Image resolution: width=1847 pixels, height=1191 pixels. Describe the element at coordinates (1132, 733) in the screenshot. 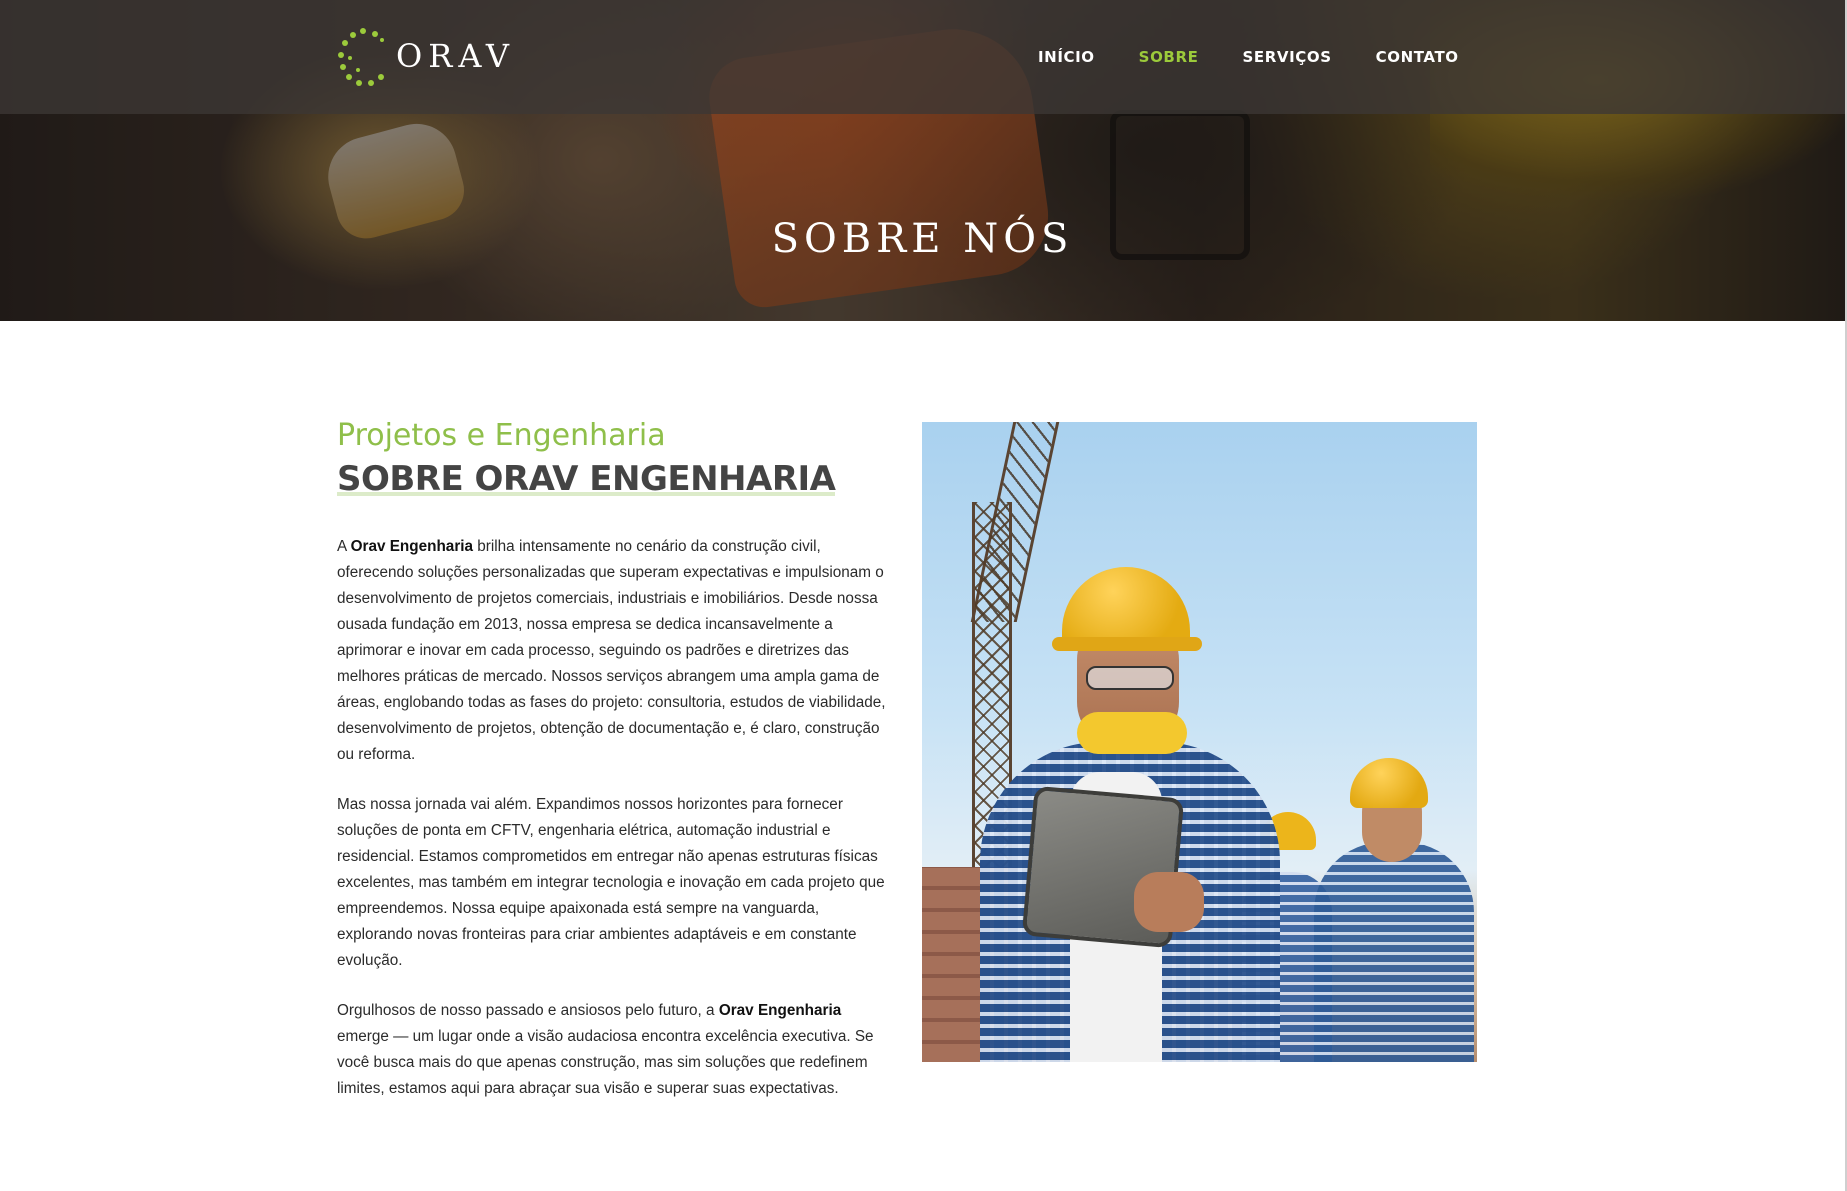

I see `ear-protector` at that location.